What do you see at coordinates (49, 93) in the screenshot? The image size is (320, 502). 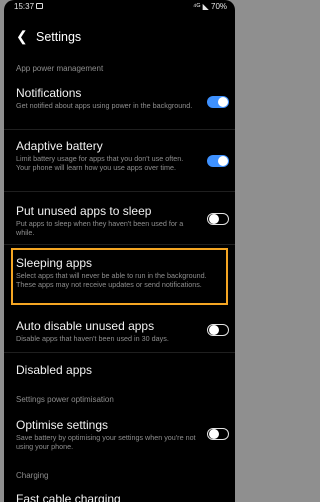 I see `item-title: Notifications` at bounding box center [49, 93].